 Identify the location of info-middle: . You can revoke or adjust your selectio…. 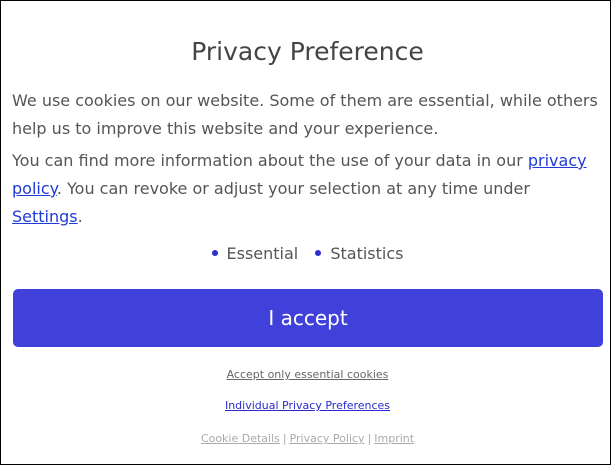
(293, 188).